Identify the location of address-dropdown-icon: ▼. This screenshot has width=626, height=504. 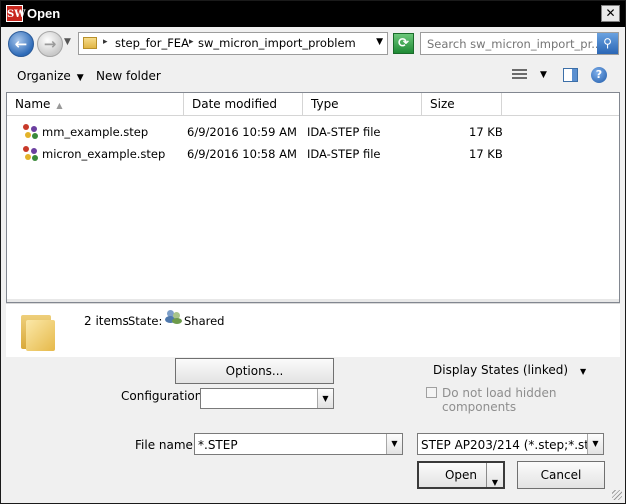
(379, 42).